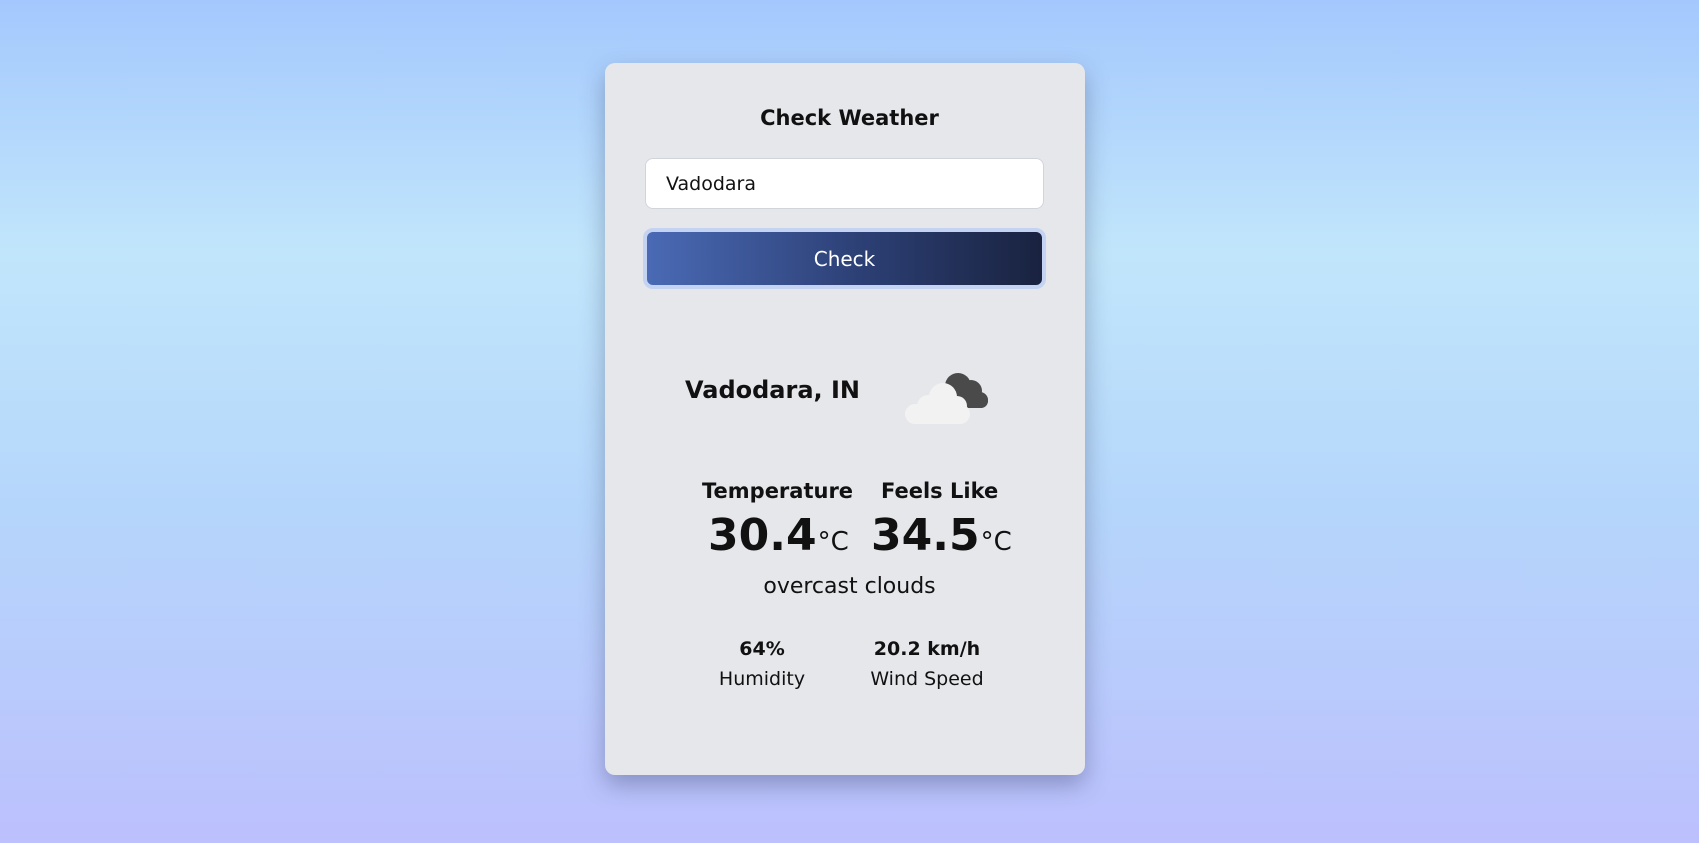 Image resolution: width=1699 pixels, height=843 pixels. I want to click on wind-speed-stat: 20.2 km/h Wind Speed, so click(927, 664).